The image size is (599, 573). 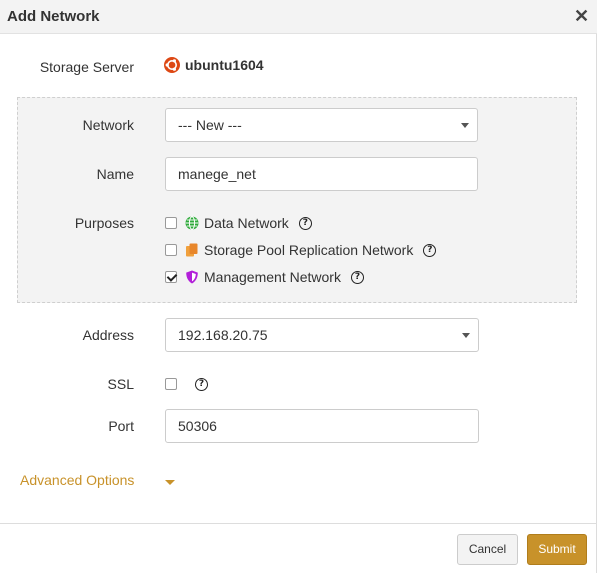 What do you see at coordinates (121, 426) in the screenshot?
I see `port-label: Port` at bounding box center [121, 426].